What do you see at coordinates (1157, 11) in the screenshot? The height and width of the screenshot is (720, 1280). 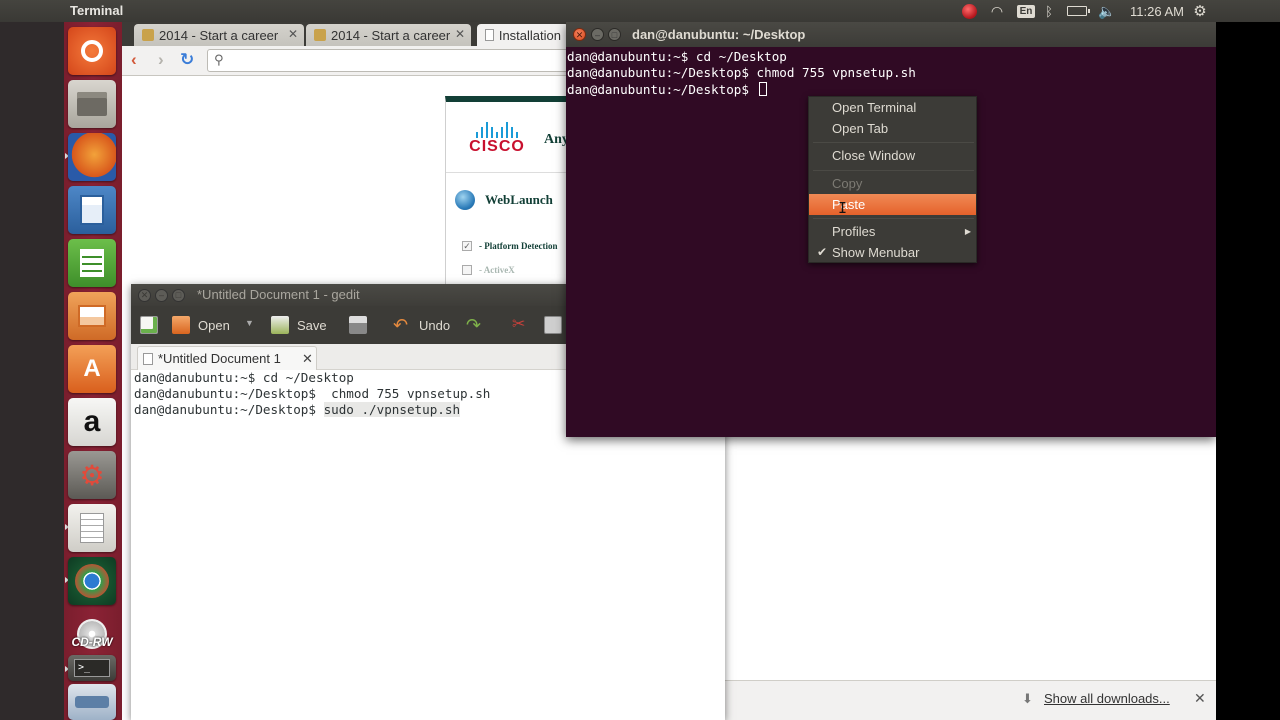 I see `clock: 11:26 AM` at bounding box center [1157, 11].